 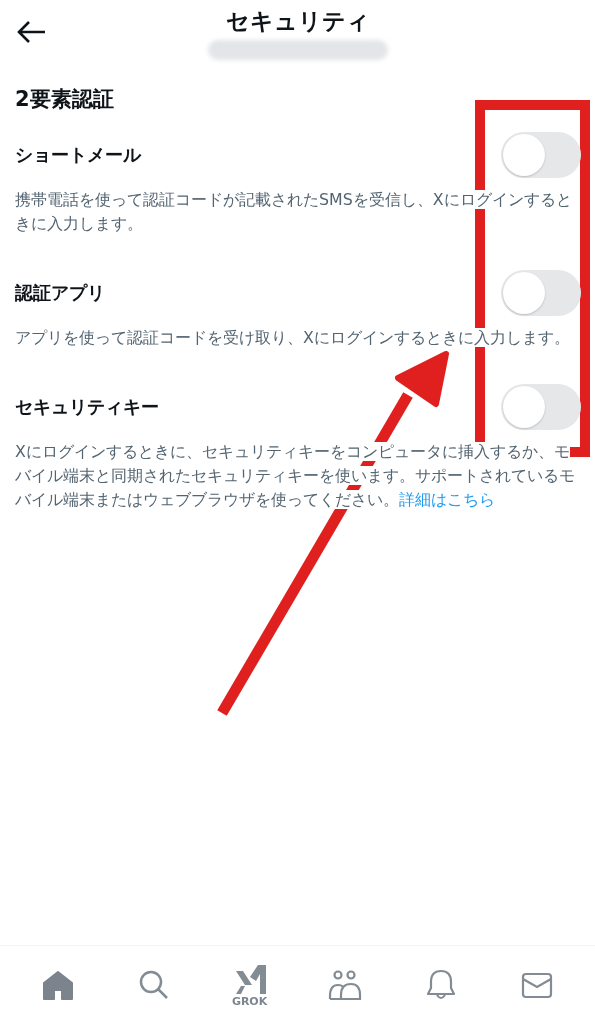 What do you see at coordinates (297, 21) in the screenshot?
I see `page-title: セキュリティ` at bounding box center [297, 21].